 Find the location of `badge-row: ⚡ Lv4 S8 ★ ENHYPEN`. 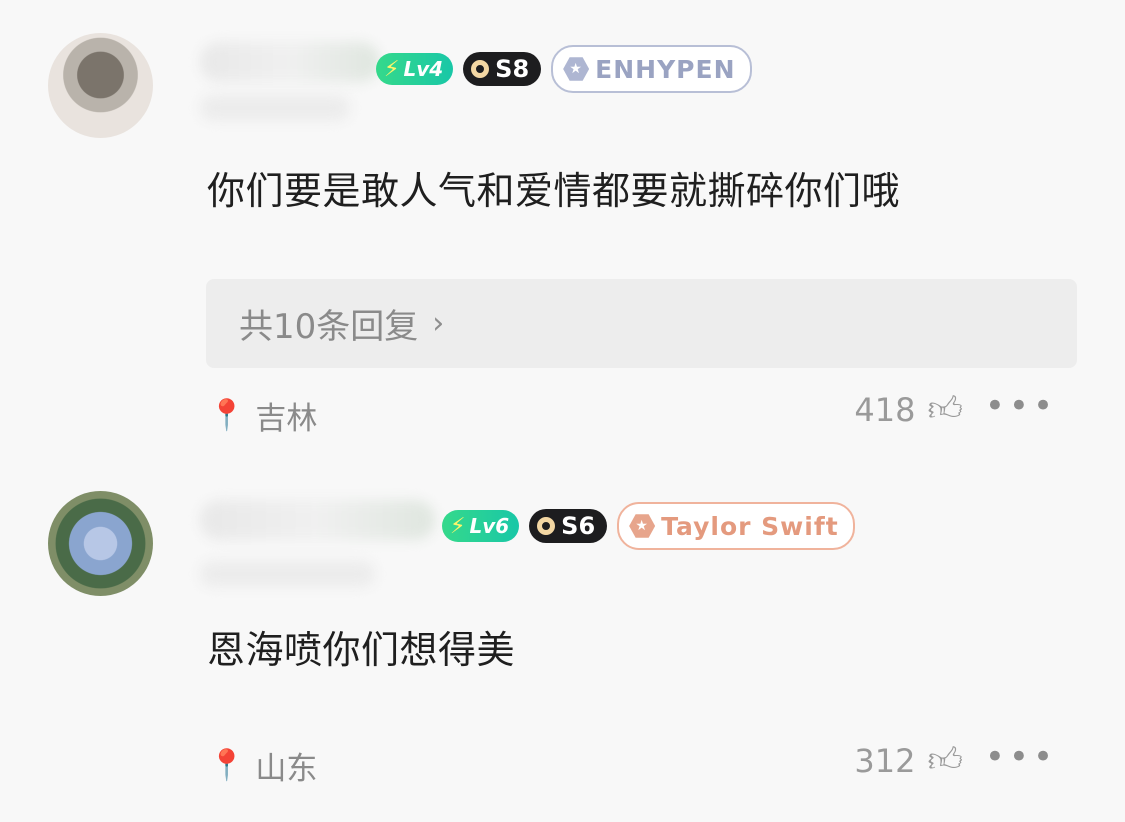

badge-row: ⚡ Lv4 S8 ★ ENHYPEN is located at coordinates (564, 69).